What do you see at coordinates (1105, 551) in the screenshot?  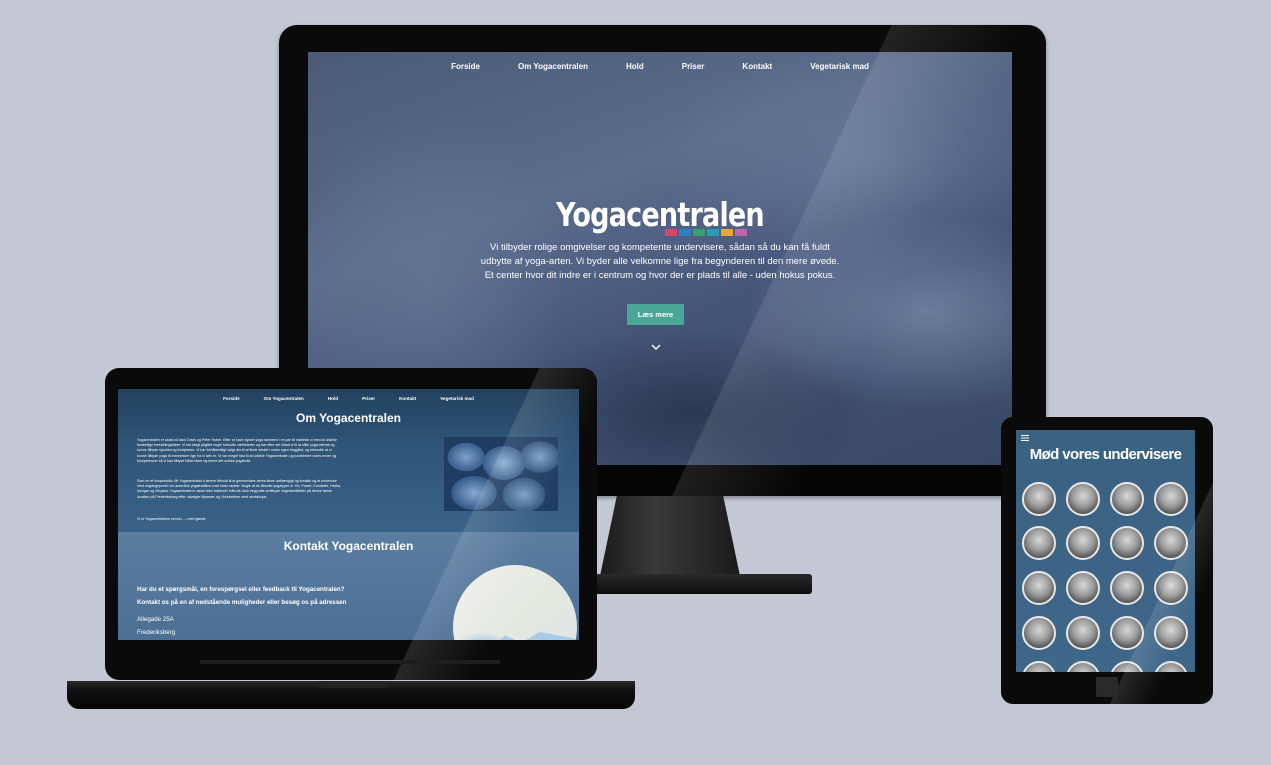 I see `tablet-screen: Mød vores undervisere` at bounding box center [1105, 551].